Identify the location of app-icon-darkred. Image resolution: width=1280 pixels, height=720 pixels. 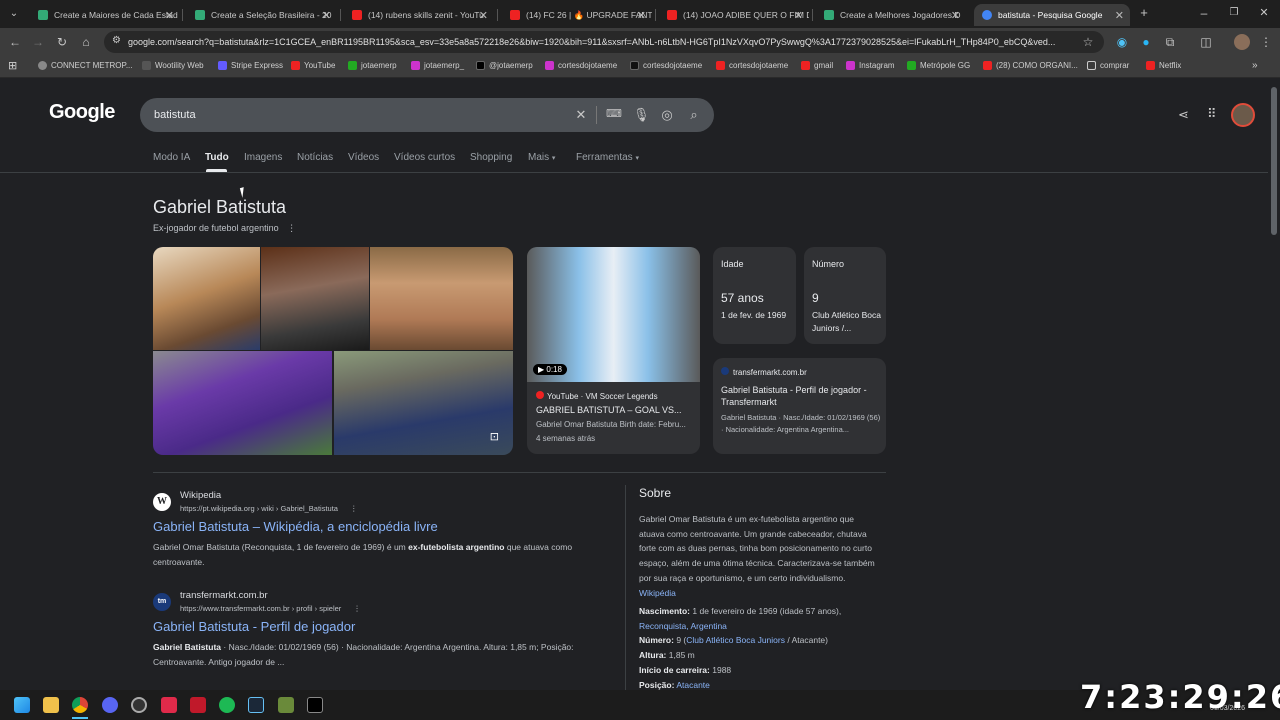
(198, 705).